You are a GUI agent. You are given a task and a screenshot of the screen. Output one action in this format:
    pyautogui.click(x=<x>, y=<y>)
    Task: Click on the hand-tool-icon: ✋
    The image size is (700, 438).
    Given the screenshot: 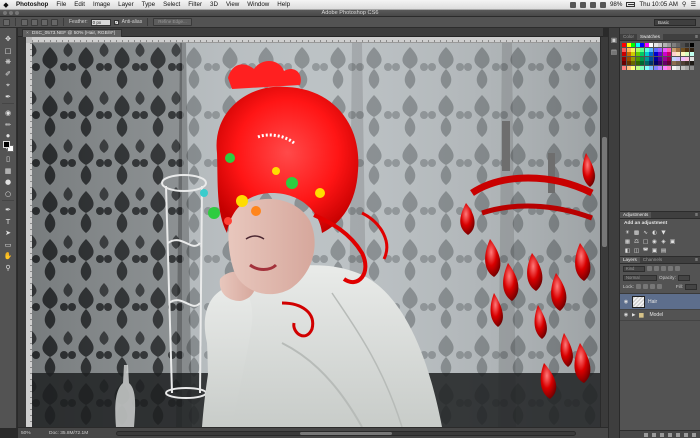 What is the action you would take?
    pyautogui.click(x=8, y=256)
    